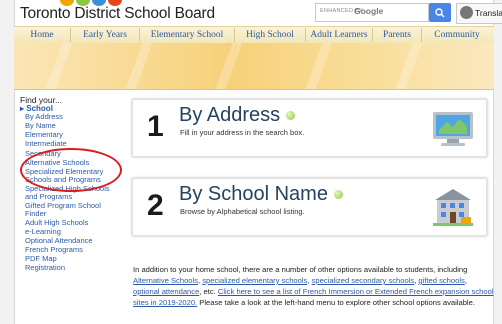  Describe the element at coordinates (72, 210) in the screenshot. I see `sidebar-item-gifted-finder: Gifted Program School Finder` at that location.